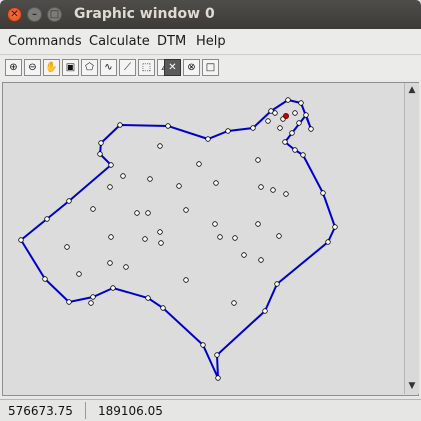  I want to click on polygon-icon: ⊗, so click(191, 67).